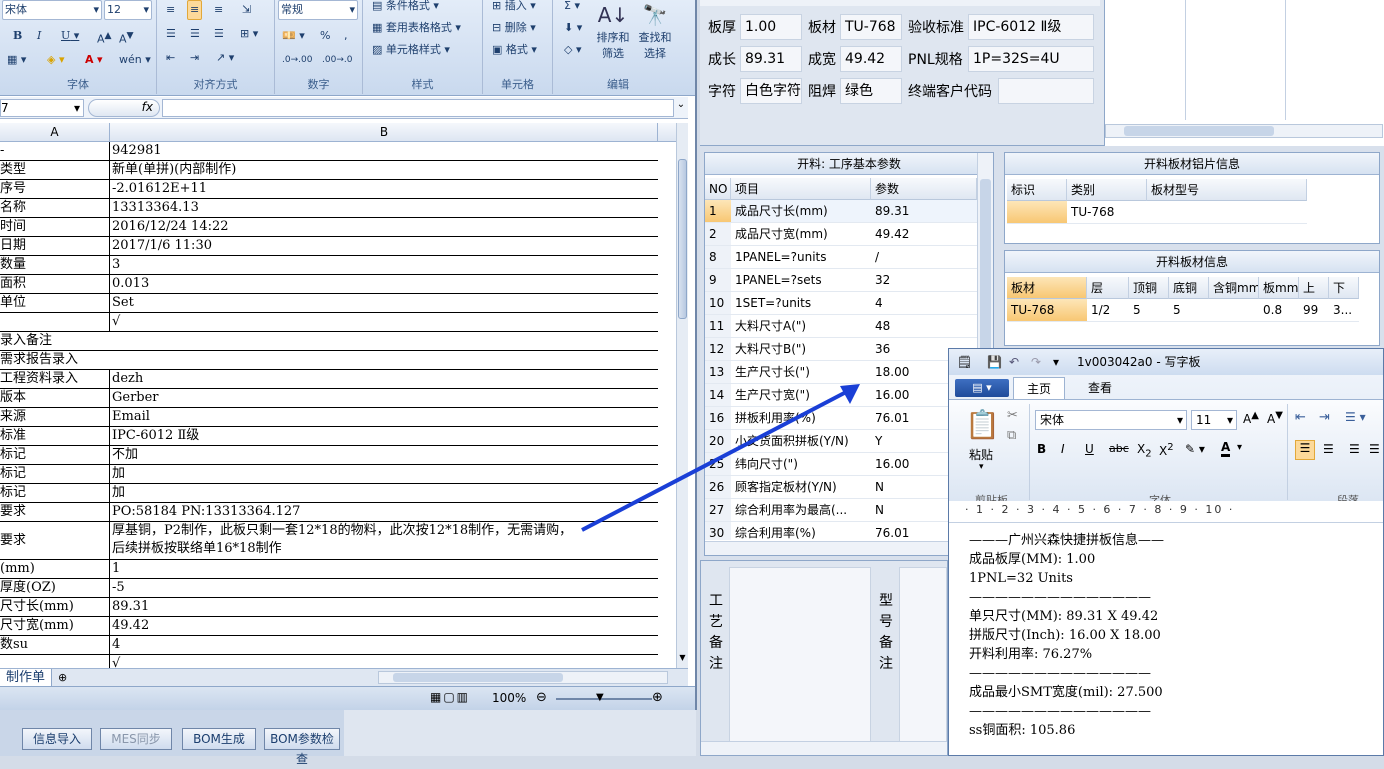 The width and height of the screenshot is (1384, 769). What do you see at coordinates (573, 28) in the screenshot?
I see `fill-icon: ⬇ ▾` at bounding box center [573, 28].